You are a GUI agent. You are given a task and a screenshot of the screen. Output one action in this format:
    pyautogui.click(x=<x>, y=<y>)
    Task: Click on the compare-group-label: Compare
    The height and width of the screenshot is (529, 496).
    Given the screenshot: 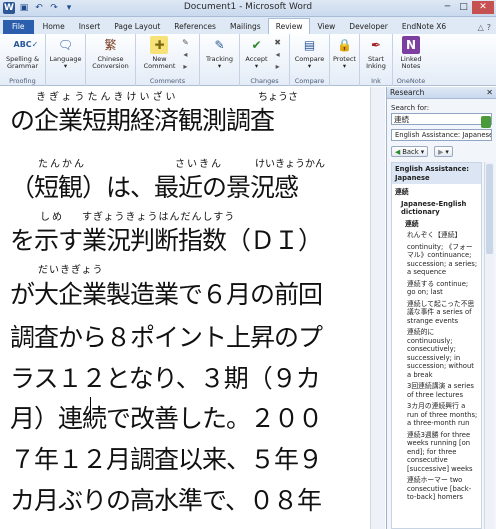 What is the action you would take?
    pyautogui.click(x=309, y=81)
    